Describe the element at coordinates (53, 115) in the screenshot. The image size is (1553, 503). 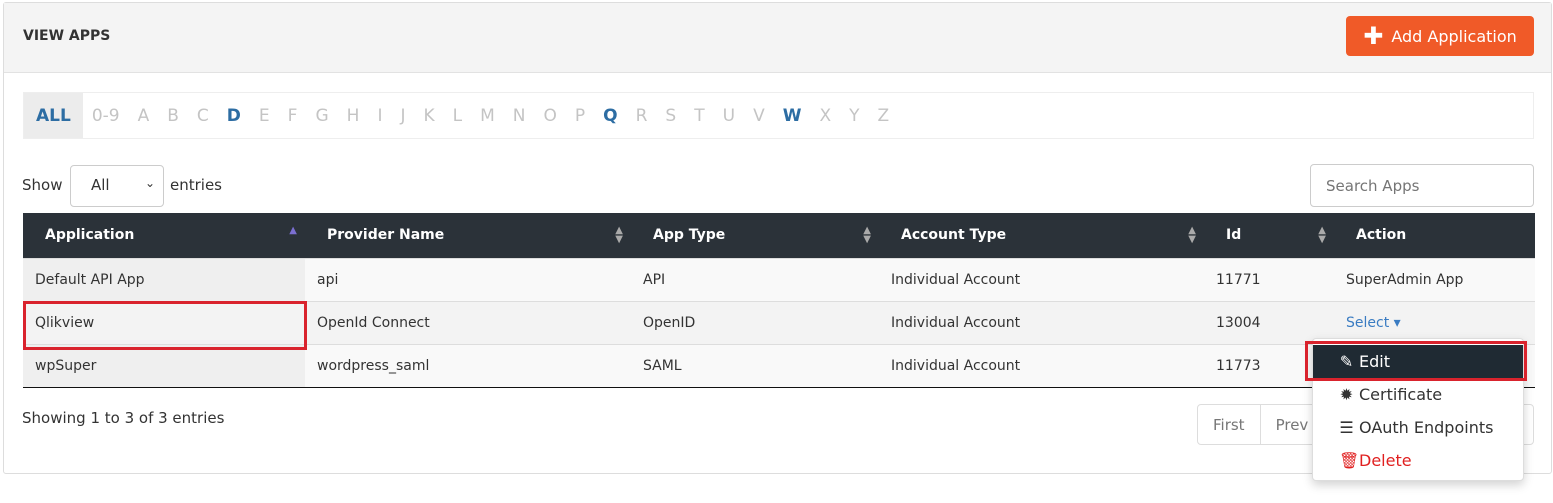
I see `alpha-filter-all: ALL` at that location.